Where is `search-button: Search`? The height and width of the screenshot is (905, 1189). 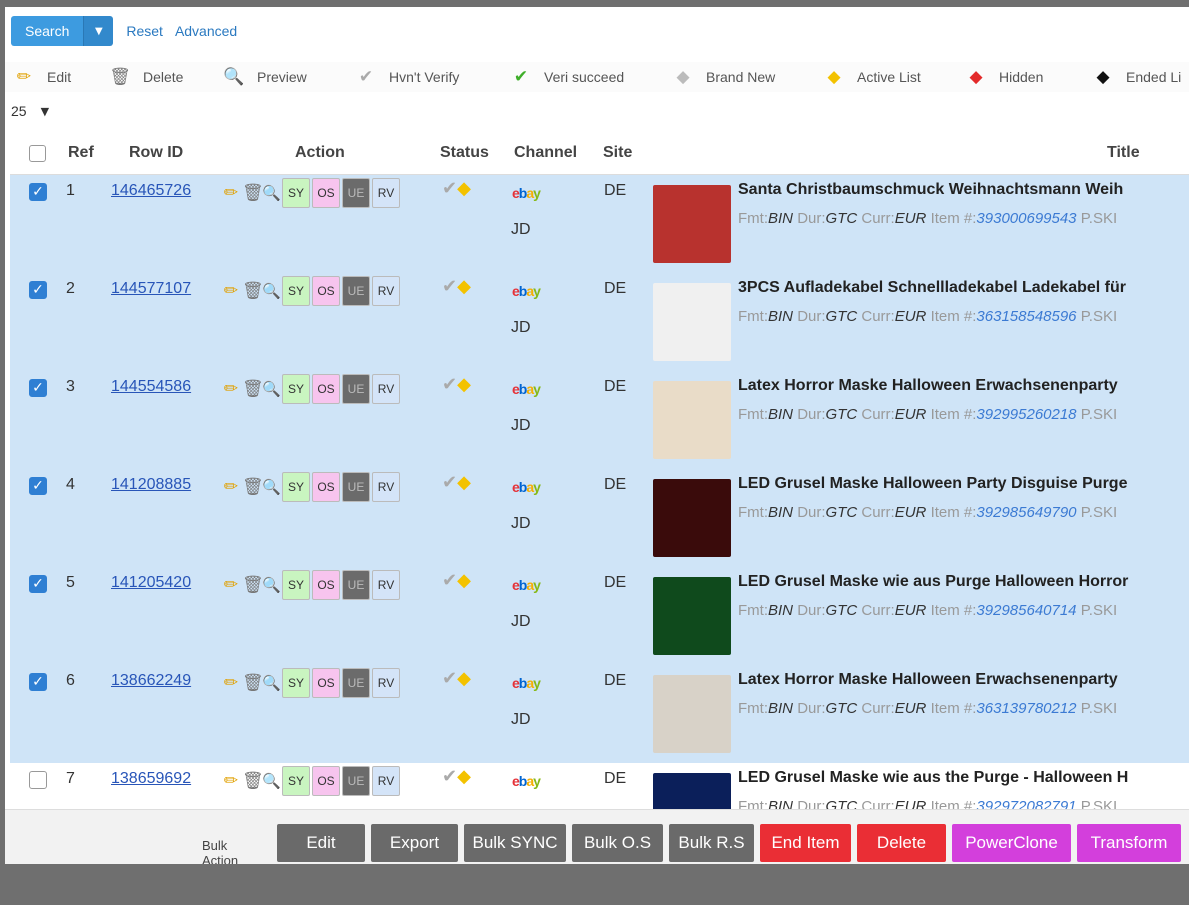
search-button: Search is located at coordinates (47, 31).